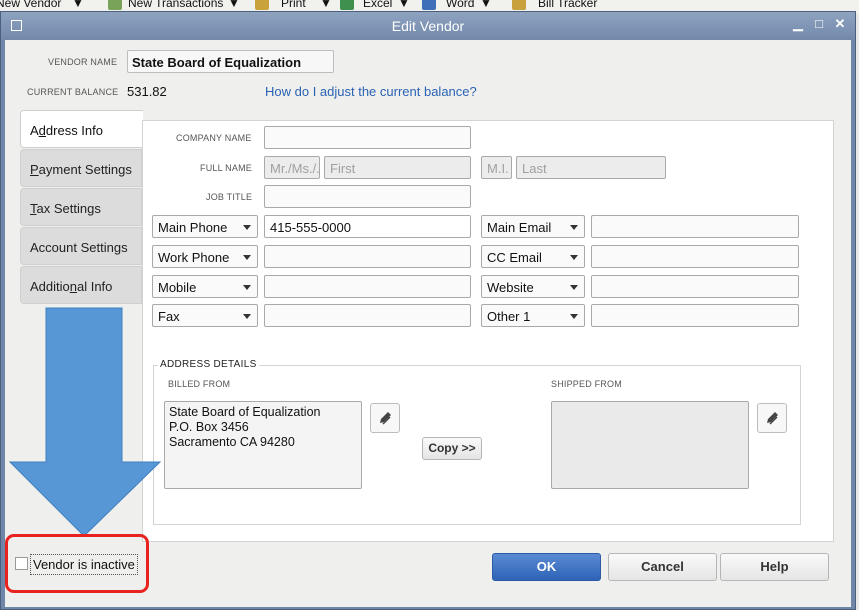 The width and height of the screenshot is (859, 610). I want to click on maximize-icon: □, so click(819, 24).